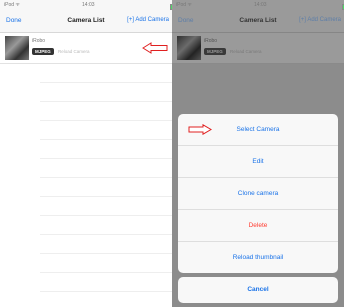 This screenshot has width=344, height=307. I want to click on edit-action: Edit, so click(258, 162).